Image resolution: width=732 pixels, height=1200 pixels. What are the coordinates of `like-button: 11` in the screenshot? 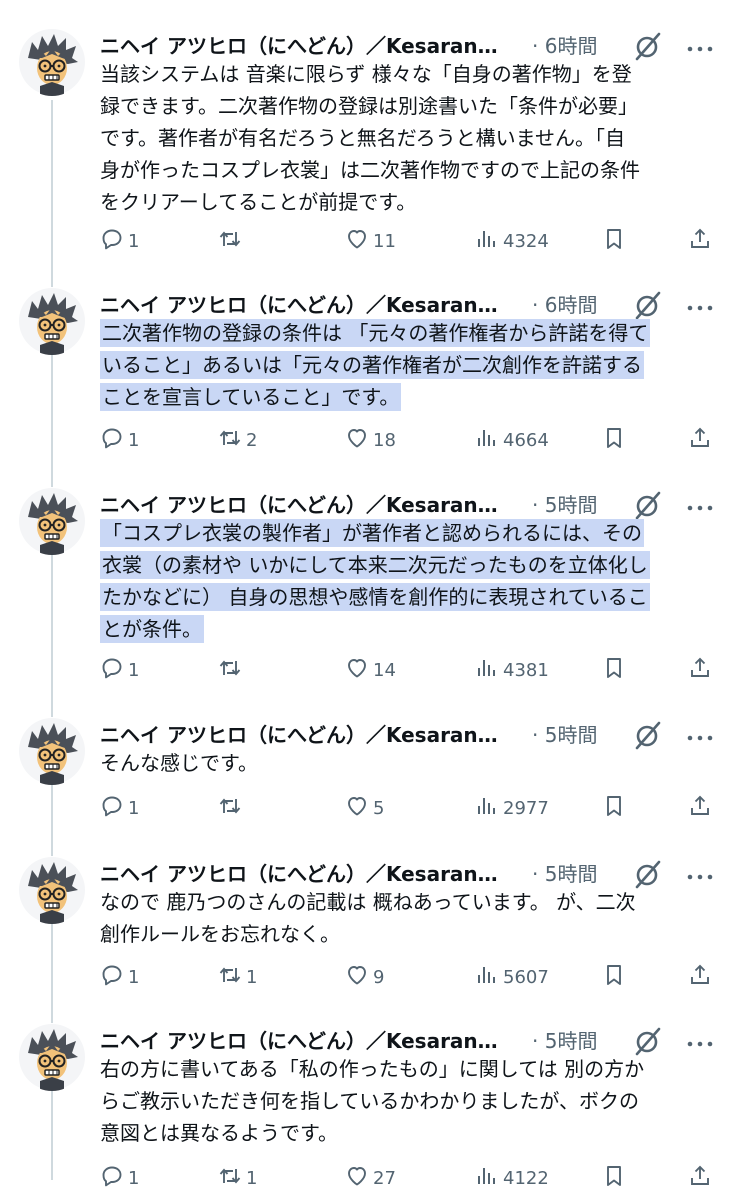 It's located at (370, 241).